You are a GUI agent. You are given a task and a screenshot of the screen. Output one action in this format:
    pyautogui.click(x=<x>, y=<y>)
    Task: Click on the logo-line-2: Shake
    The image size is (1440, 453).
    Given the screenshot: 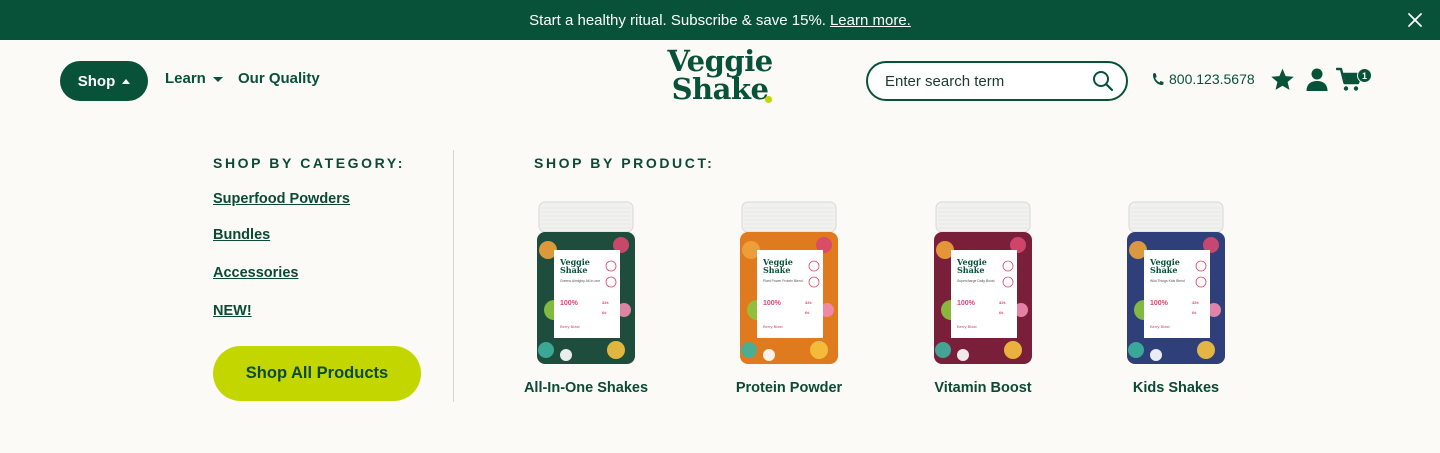 What is the action you would take?
    pyautogui.click(x=720, y=89)
    